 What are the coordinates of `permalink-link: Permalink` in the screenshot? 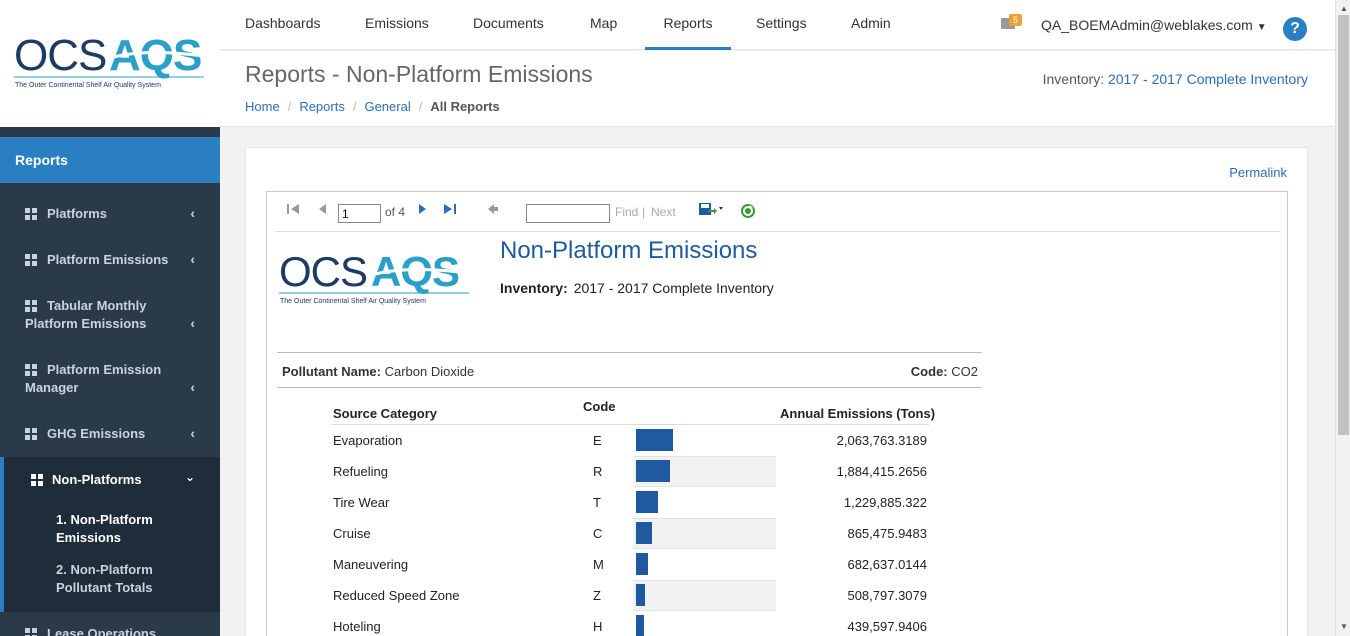 It's located at (1258, 172).